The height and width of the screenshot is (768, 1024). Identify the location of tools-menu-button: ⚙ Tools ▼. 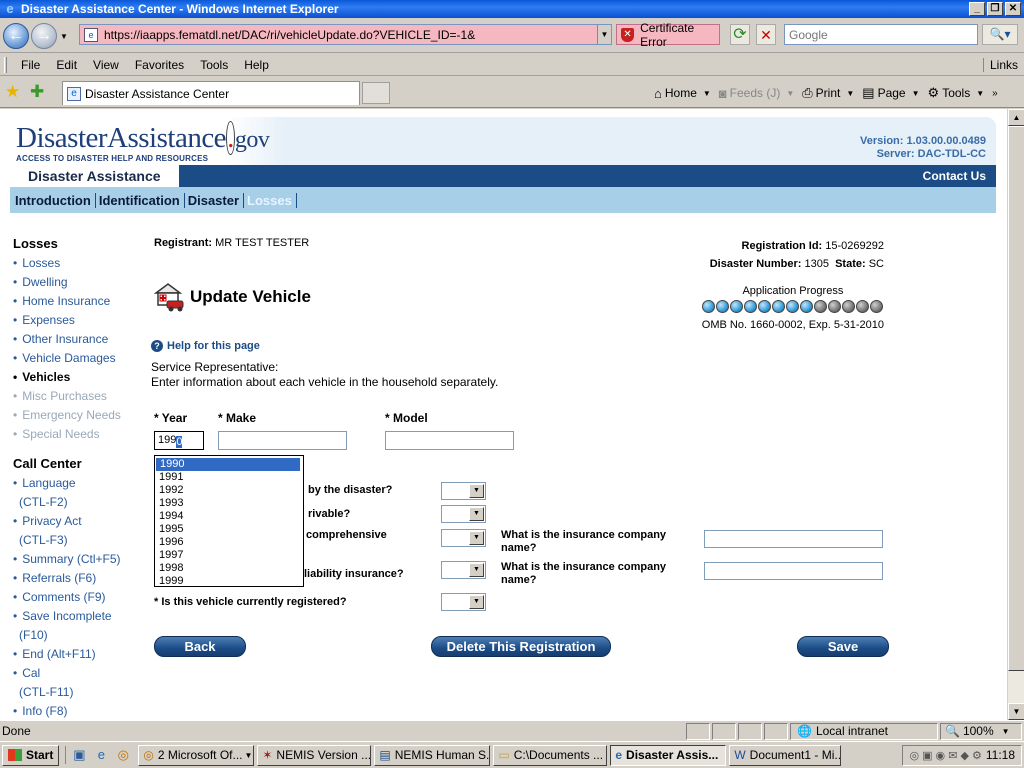
(956, 93).